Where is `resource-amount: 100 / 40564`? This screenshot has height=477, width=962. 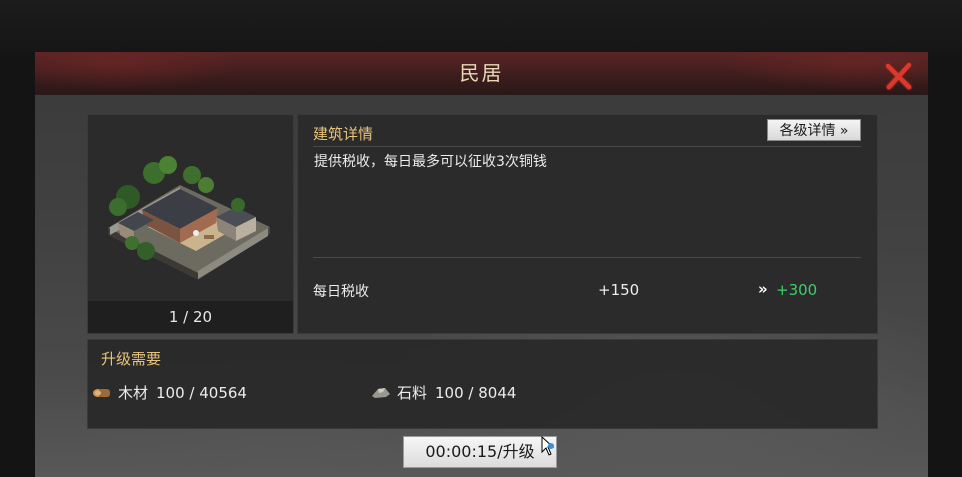 resource-amount: 100 / 40564 is located at coordinates (201, 393).